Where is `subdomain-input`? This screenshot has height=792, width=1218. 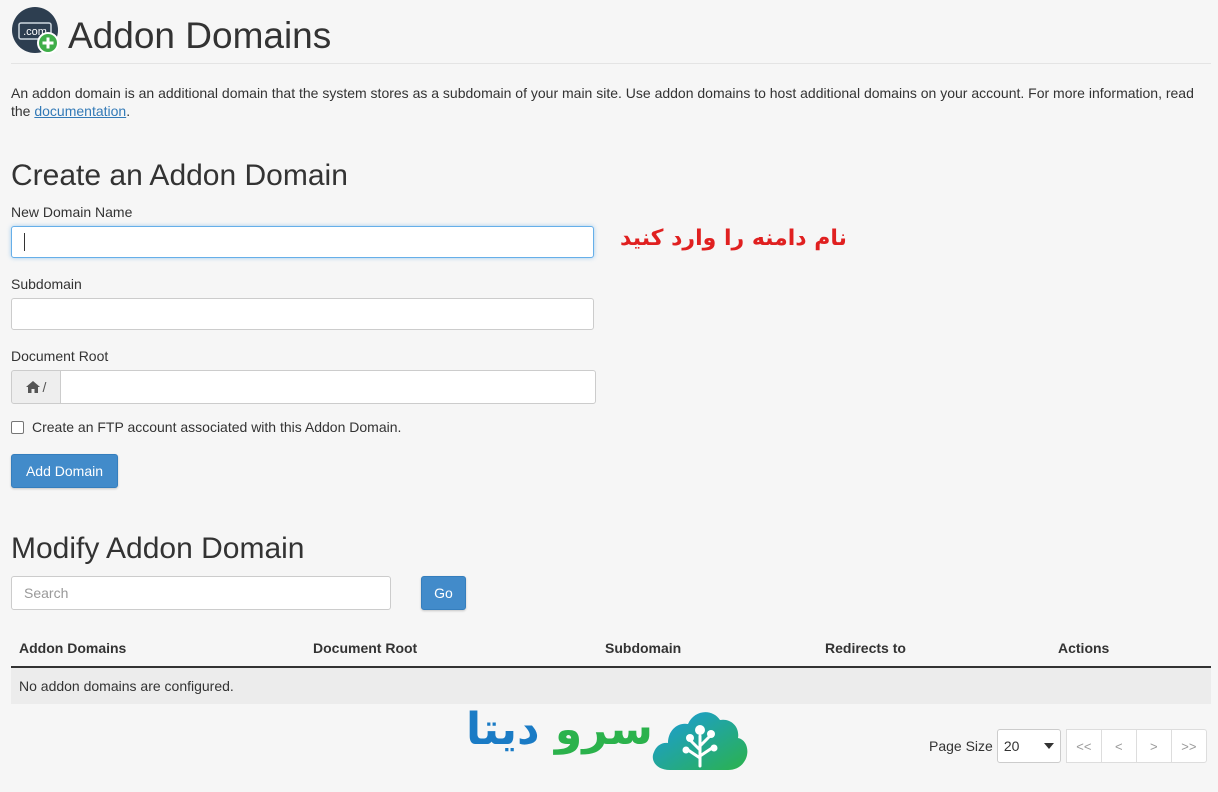 subdomain-input is located at coordinates (302, 314).